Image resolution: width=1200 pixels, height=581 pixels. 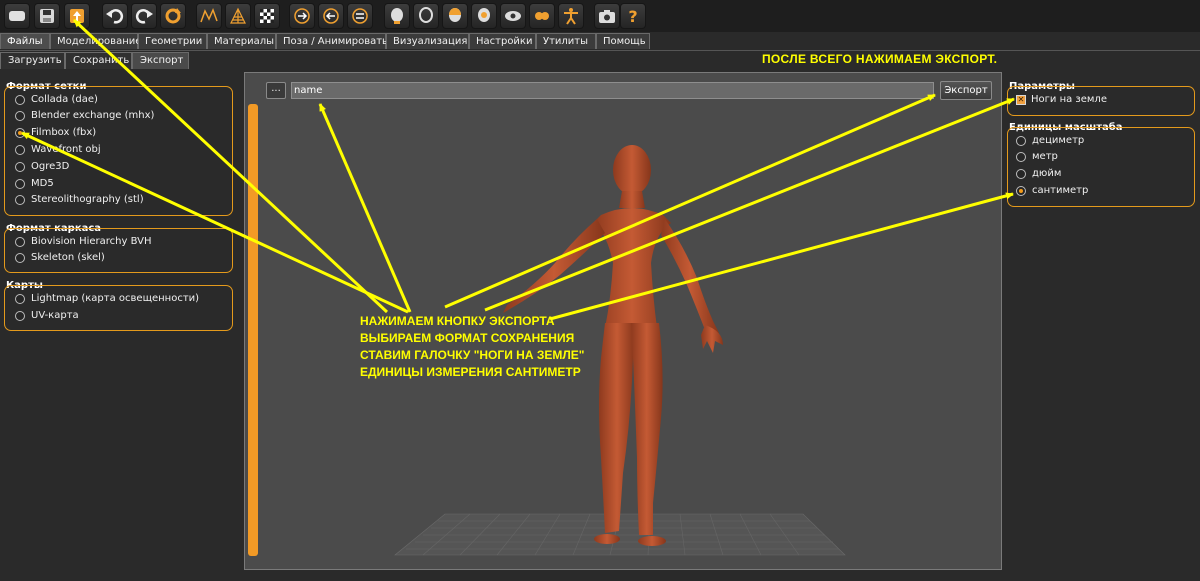 What do you see at coordinates (25, 41) in the screenshot?
I see `tab-files: Файлы` at bounding box center [25, 41].